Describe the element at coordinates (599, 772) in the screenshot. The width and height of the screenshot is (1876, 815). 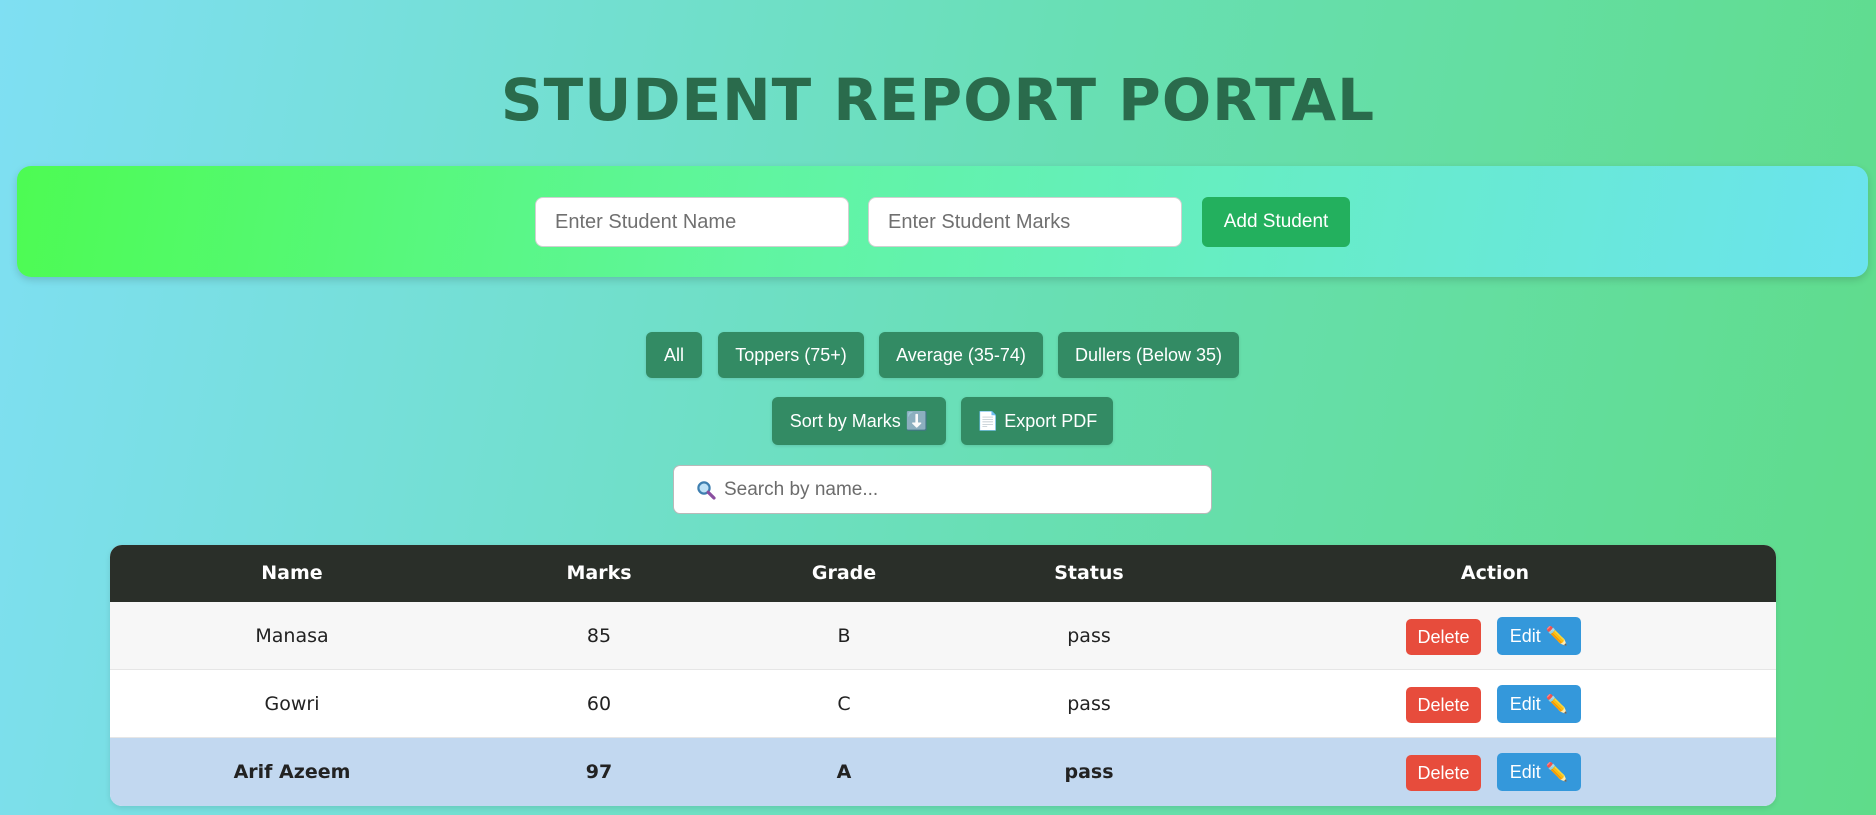
I see `cell-marks: 97` at that location.